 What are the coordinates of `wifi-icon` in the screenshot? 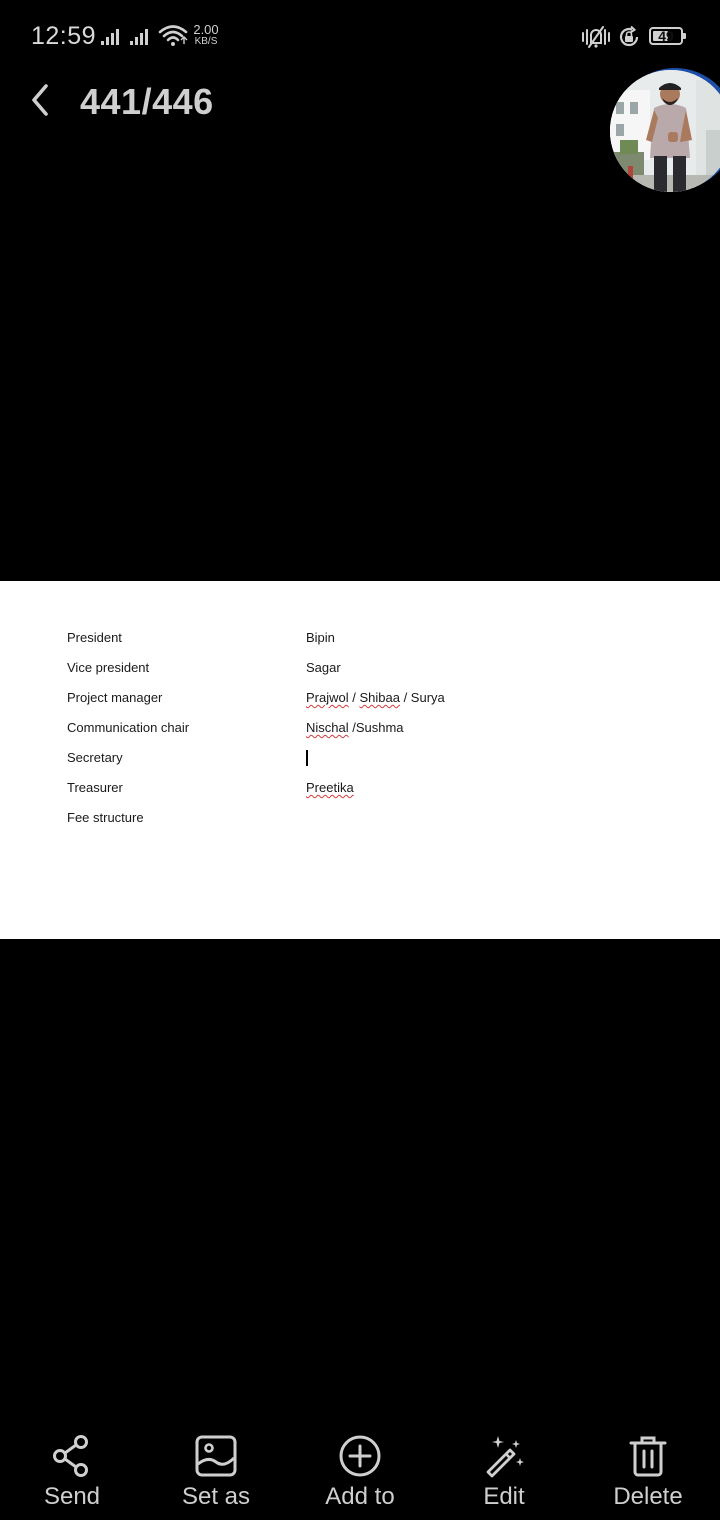 It's located at (173, 35).